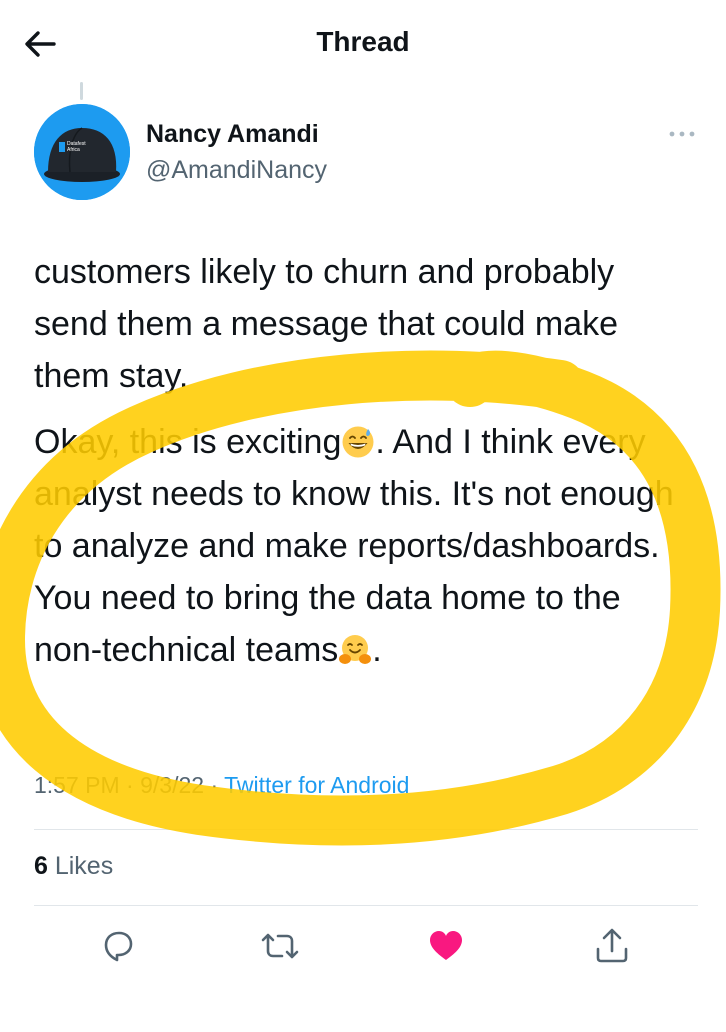 This screenshot has height=1032, width=726. I want to click on tweet-meta: 1:57 PM · 9/3/22 · Twitter for Android, so click(221, 785).